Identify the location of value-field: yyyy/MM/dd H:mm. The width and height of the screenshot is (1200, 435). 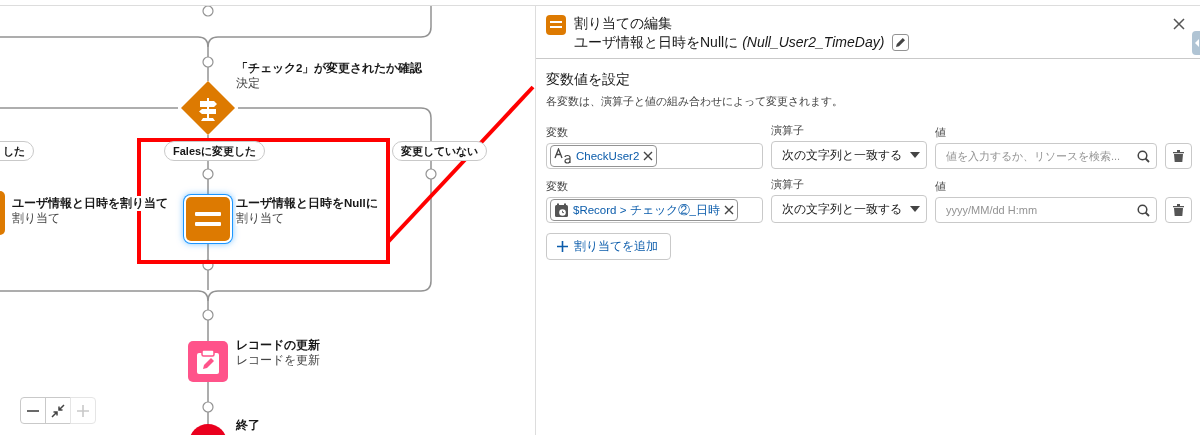
(1046, 210).